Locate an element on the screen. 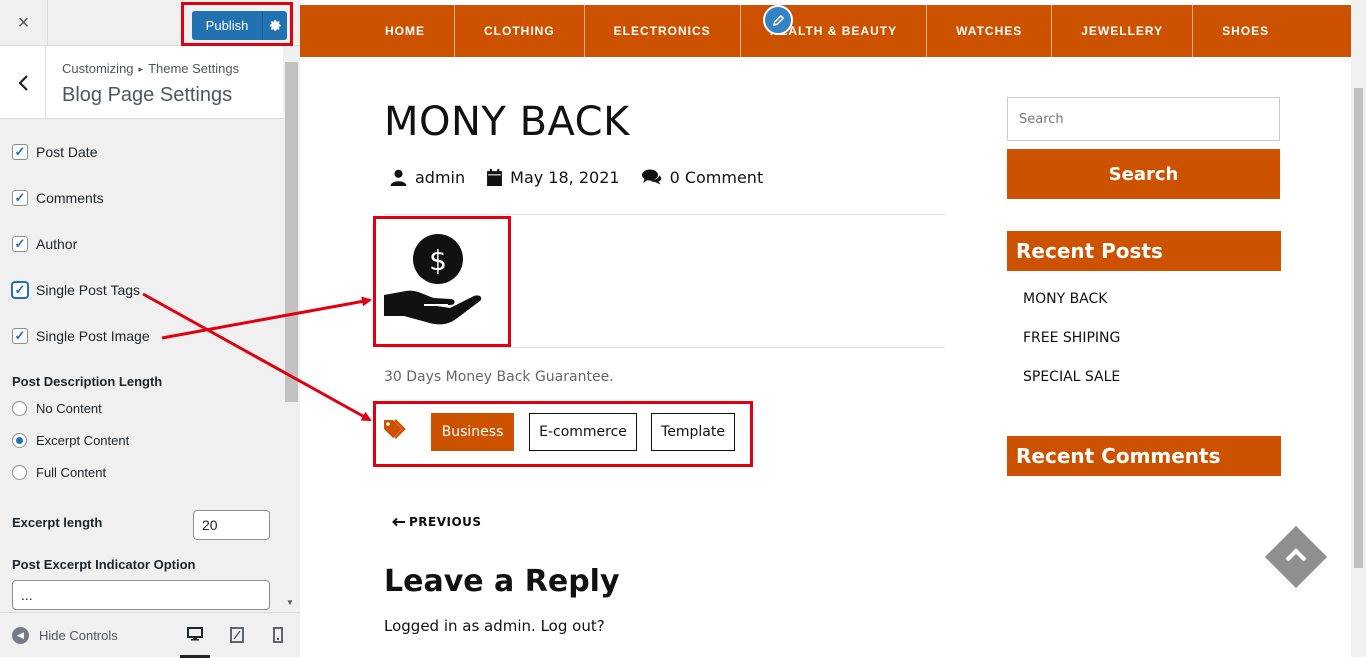 The height and width of the screenshot is (658, 1366). logged-in-text: Logged in as admin. Log out? is located at coordinates (494, 626).